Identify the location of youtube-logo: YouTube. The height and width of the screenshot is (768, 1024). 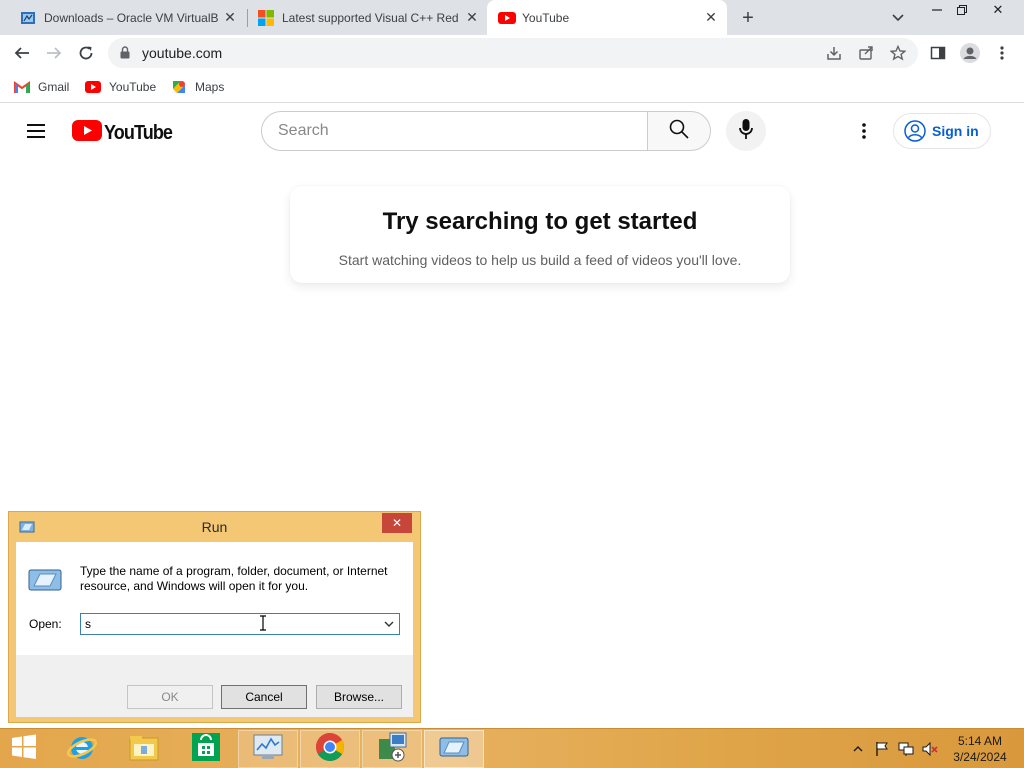
(126, 133).